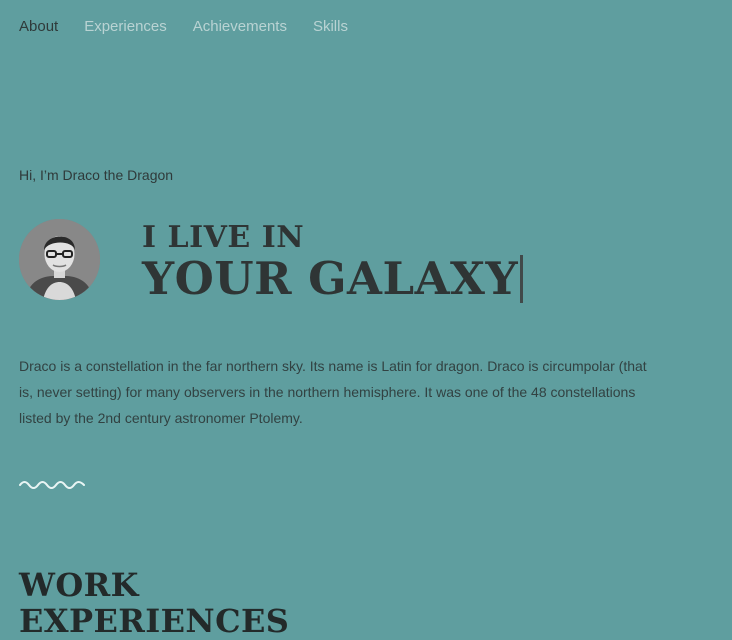  What do you see at coordinates (96, 175) in the screenshot?
I see `hero-greeting: Hi, I’m Draco the Dragon` at bounding box center [96, 175].